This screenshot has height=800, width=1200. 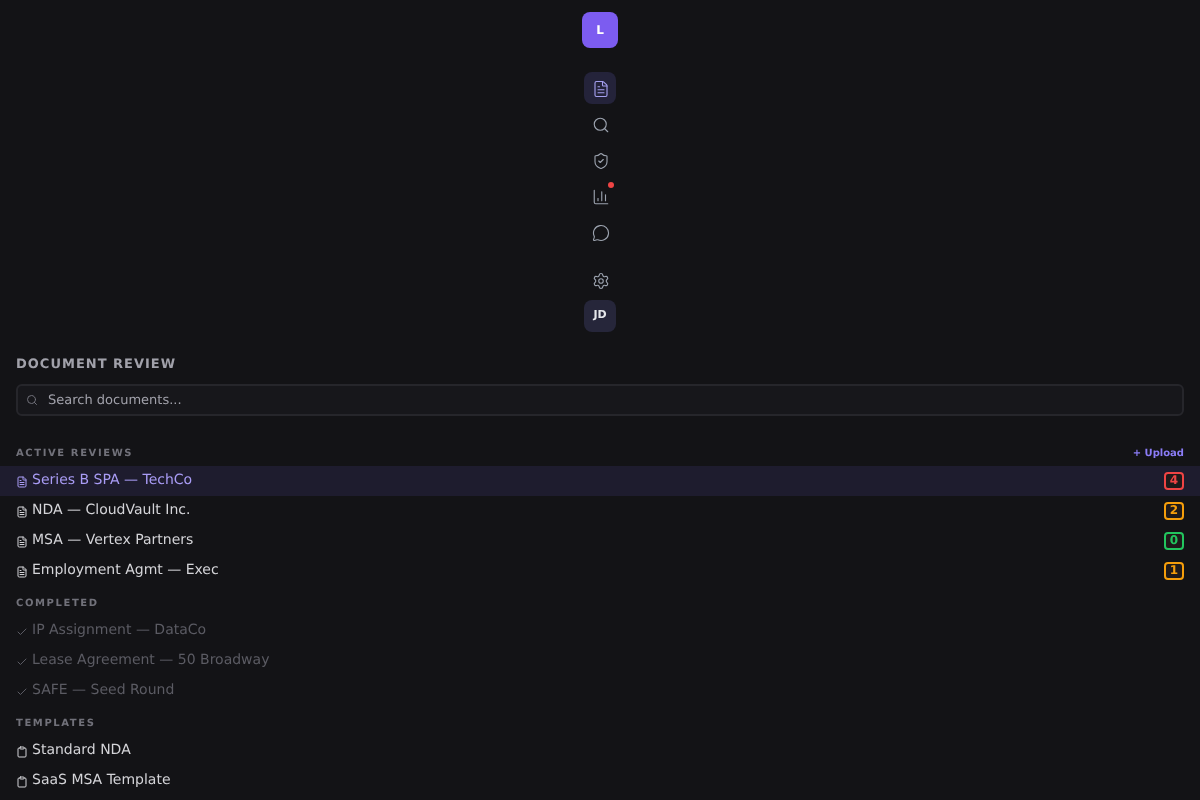 I want to click on chat-icon, so click(x=600, y=232).